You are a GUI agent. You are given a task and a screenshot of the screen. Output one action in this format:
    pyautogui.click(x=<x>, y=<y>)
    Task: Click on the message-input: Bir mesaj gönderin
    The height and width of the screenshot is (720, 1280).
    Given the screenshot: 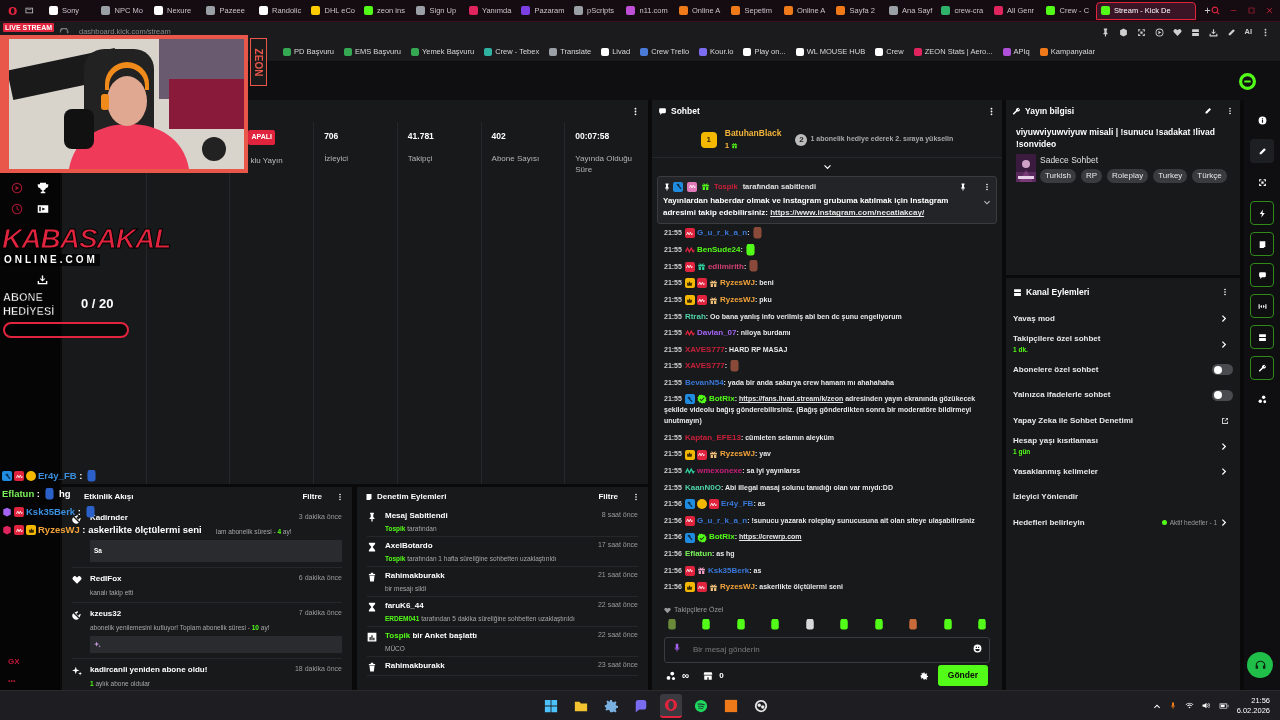 What is the action you would take?
    pyautogui.click(x=827, y=649)
    